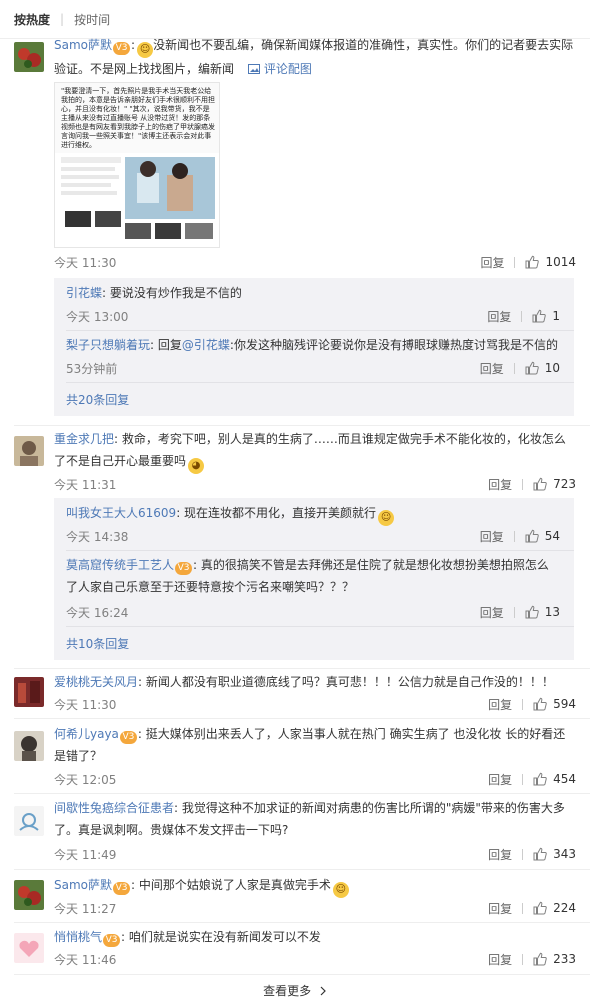 This screenshot has width=590, height=1008. I want to click on comment-time: 今天 12:05, so click(85, 779).